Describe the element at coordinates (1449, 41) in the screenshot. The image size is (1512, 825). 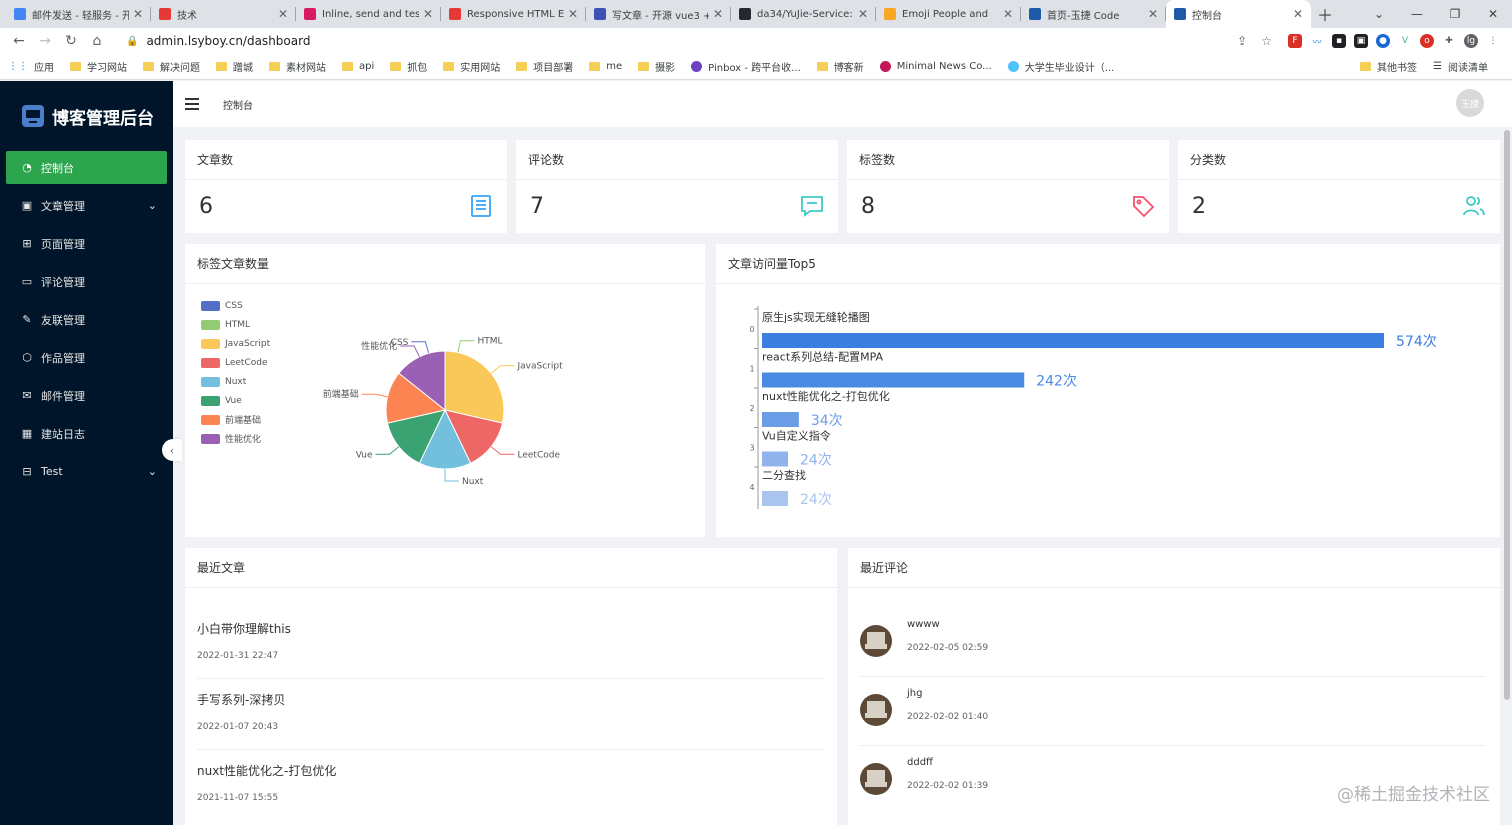
I see `extensions-puzzle-icon: ✚` at that location.